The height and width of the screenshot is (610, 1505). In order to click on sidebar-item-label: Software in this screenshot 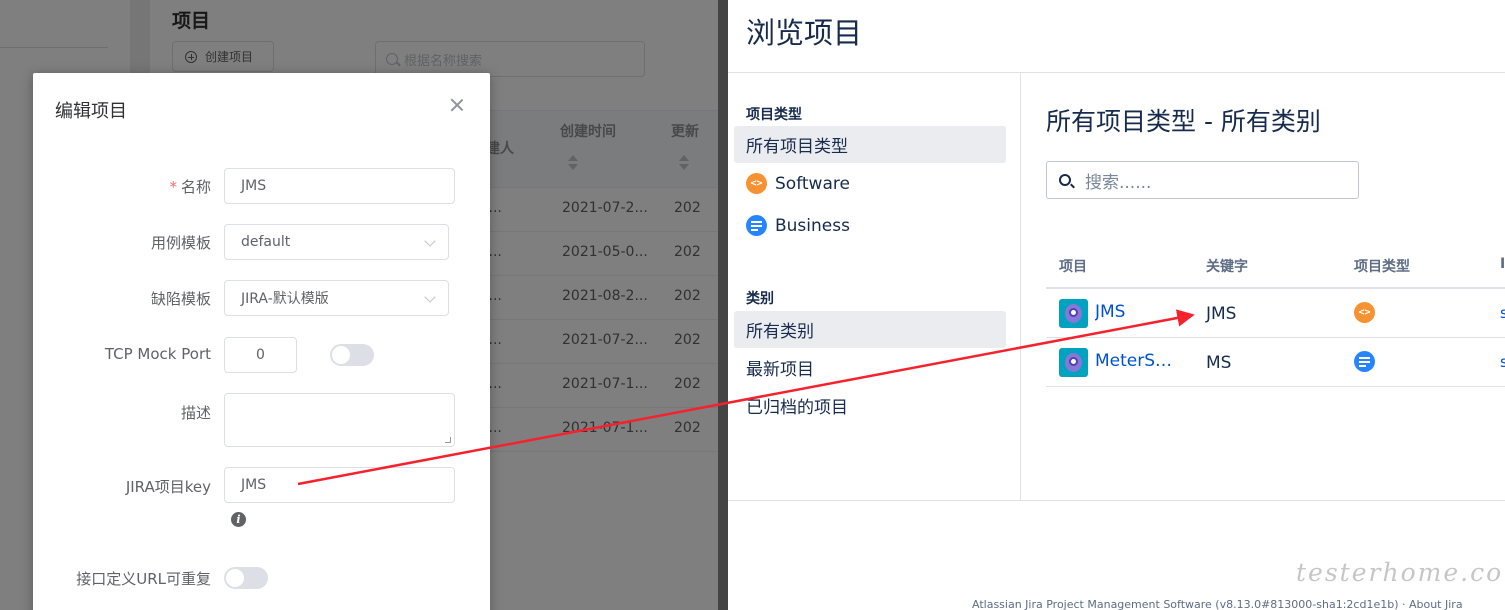, I will do `click(812, 183)`.